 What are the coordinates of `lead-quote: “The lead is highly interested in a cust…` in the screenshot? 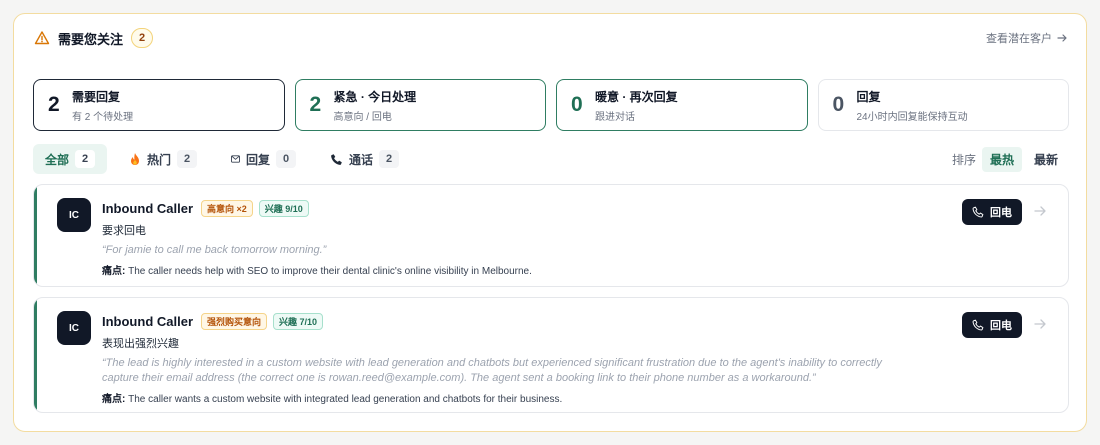 It's located at (492, 370).